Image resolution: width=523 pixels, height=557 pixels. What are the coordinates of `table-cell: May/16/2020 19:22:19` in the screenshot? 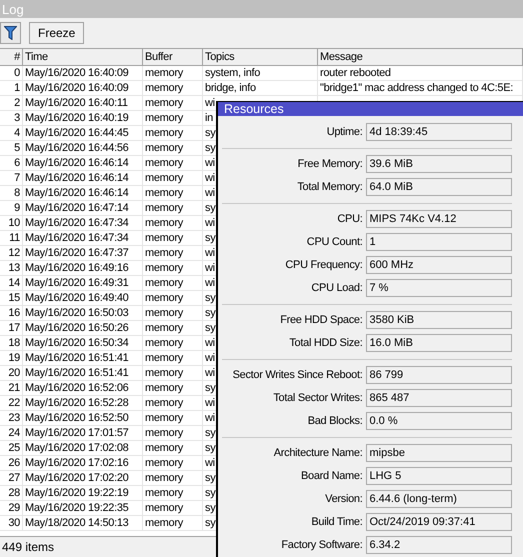 It's located at (83, 493).